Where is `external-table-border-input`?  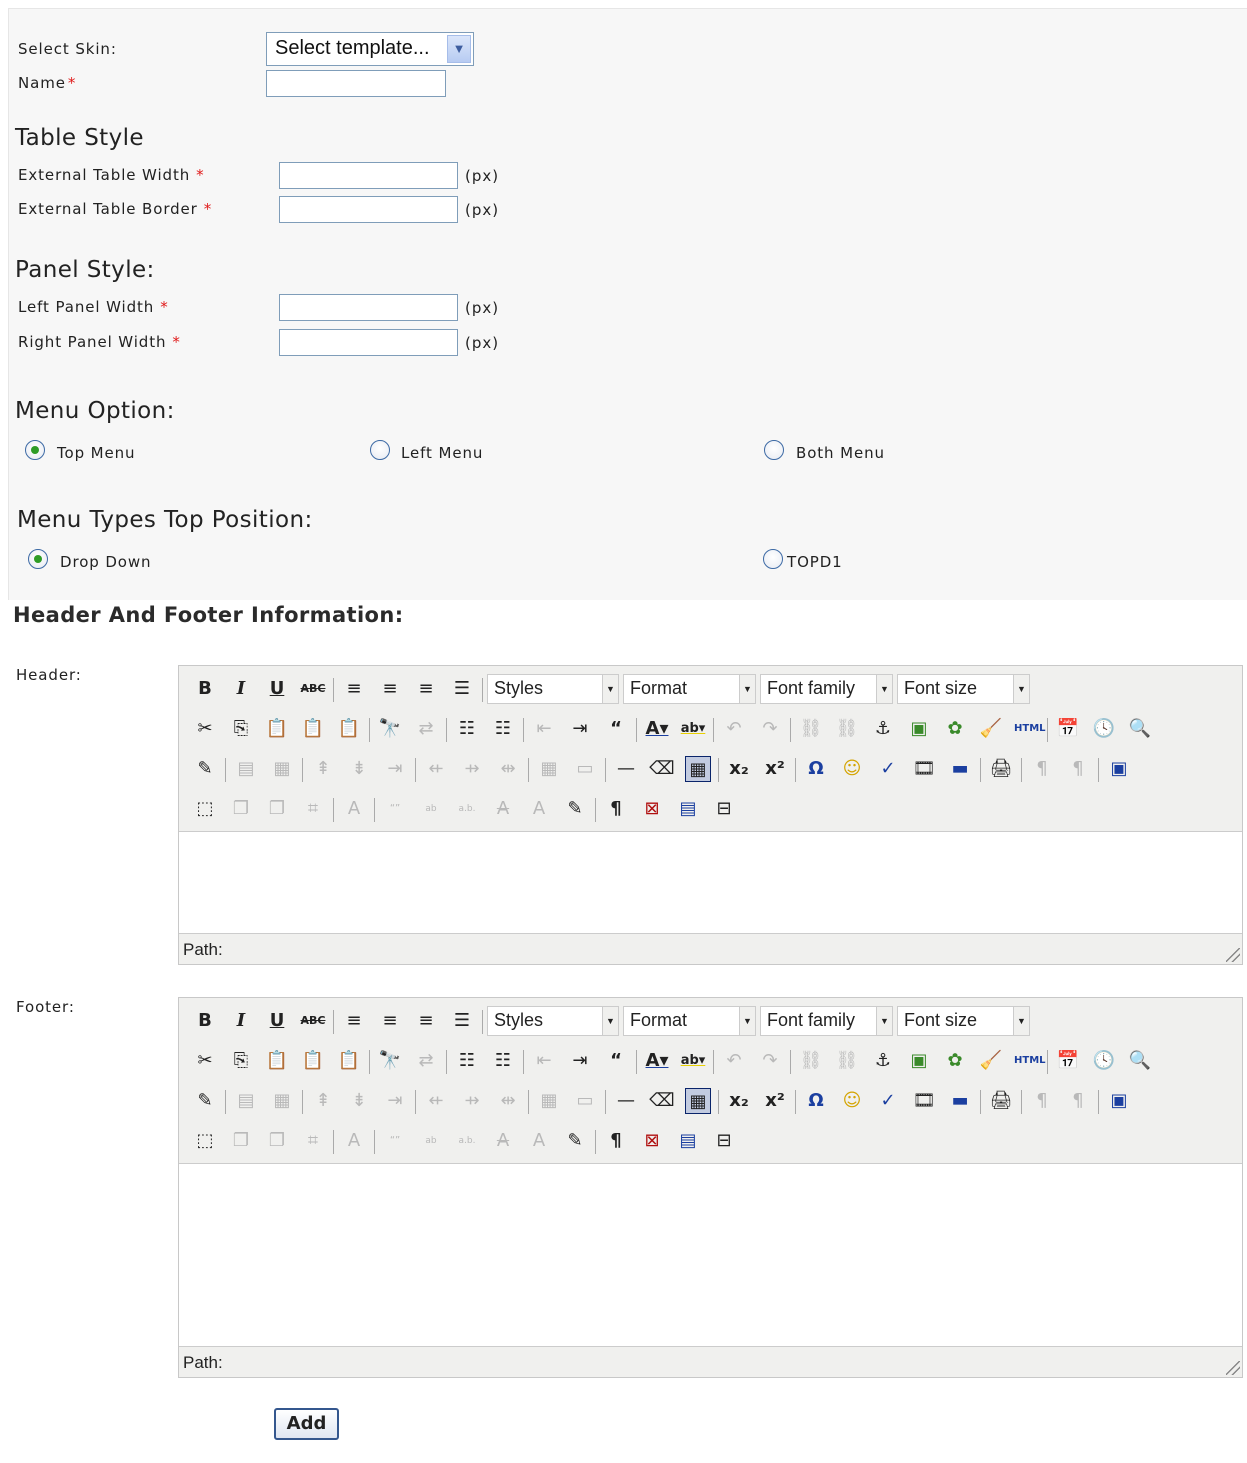
external-table-border-input is located at coordinates (368, 209).